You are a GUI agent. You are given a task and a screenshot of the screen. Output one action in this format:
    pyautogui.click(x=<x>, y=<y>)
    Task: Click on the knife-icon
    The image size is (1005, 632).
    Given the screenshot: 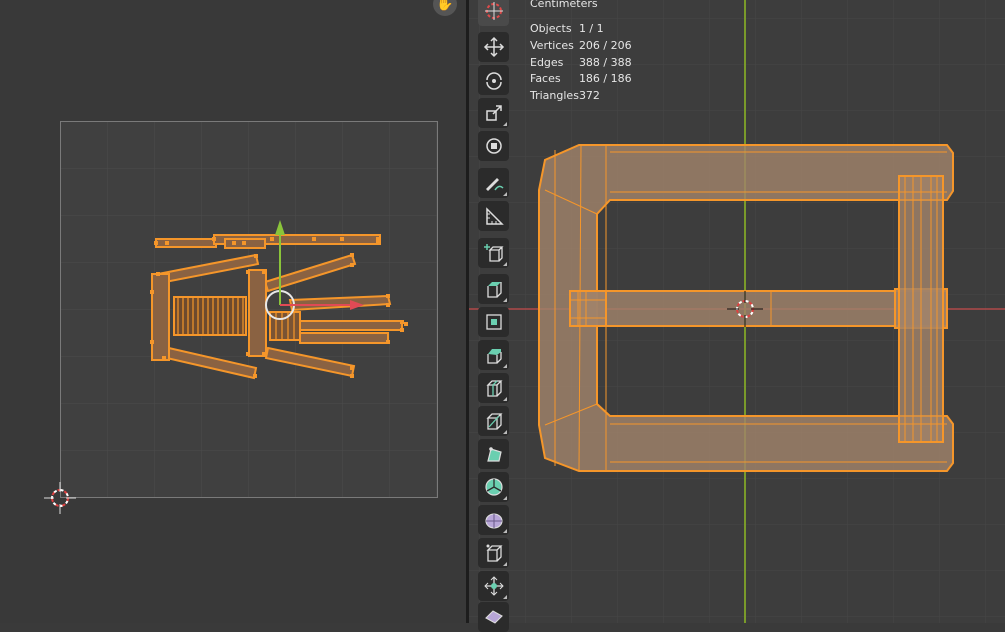 What is the action you would take?
    pyautogui.click(x=494, y=421)
    